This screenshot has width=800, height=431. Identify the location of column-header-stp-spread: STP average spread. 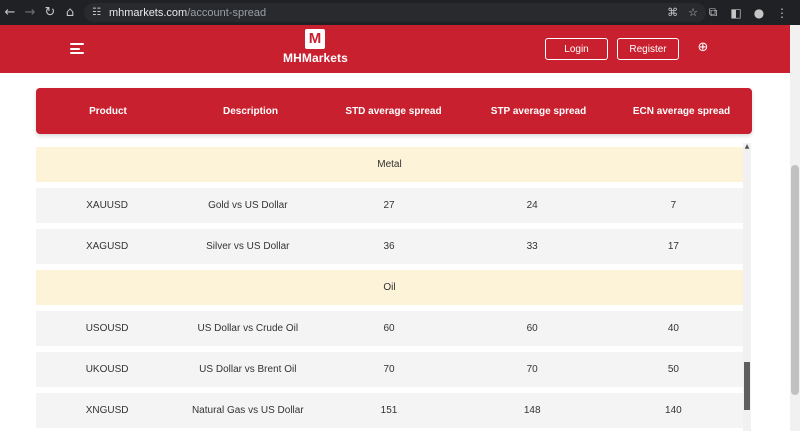
(538, 111).